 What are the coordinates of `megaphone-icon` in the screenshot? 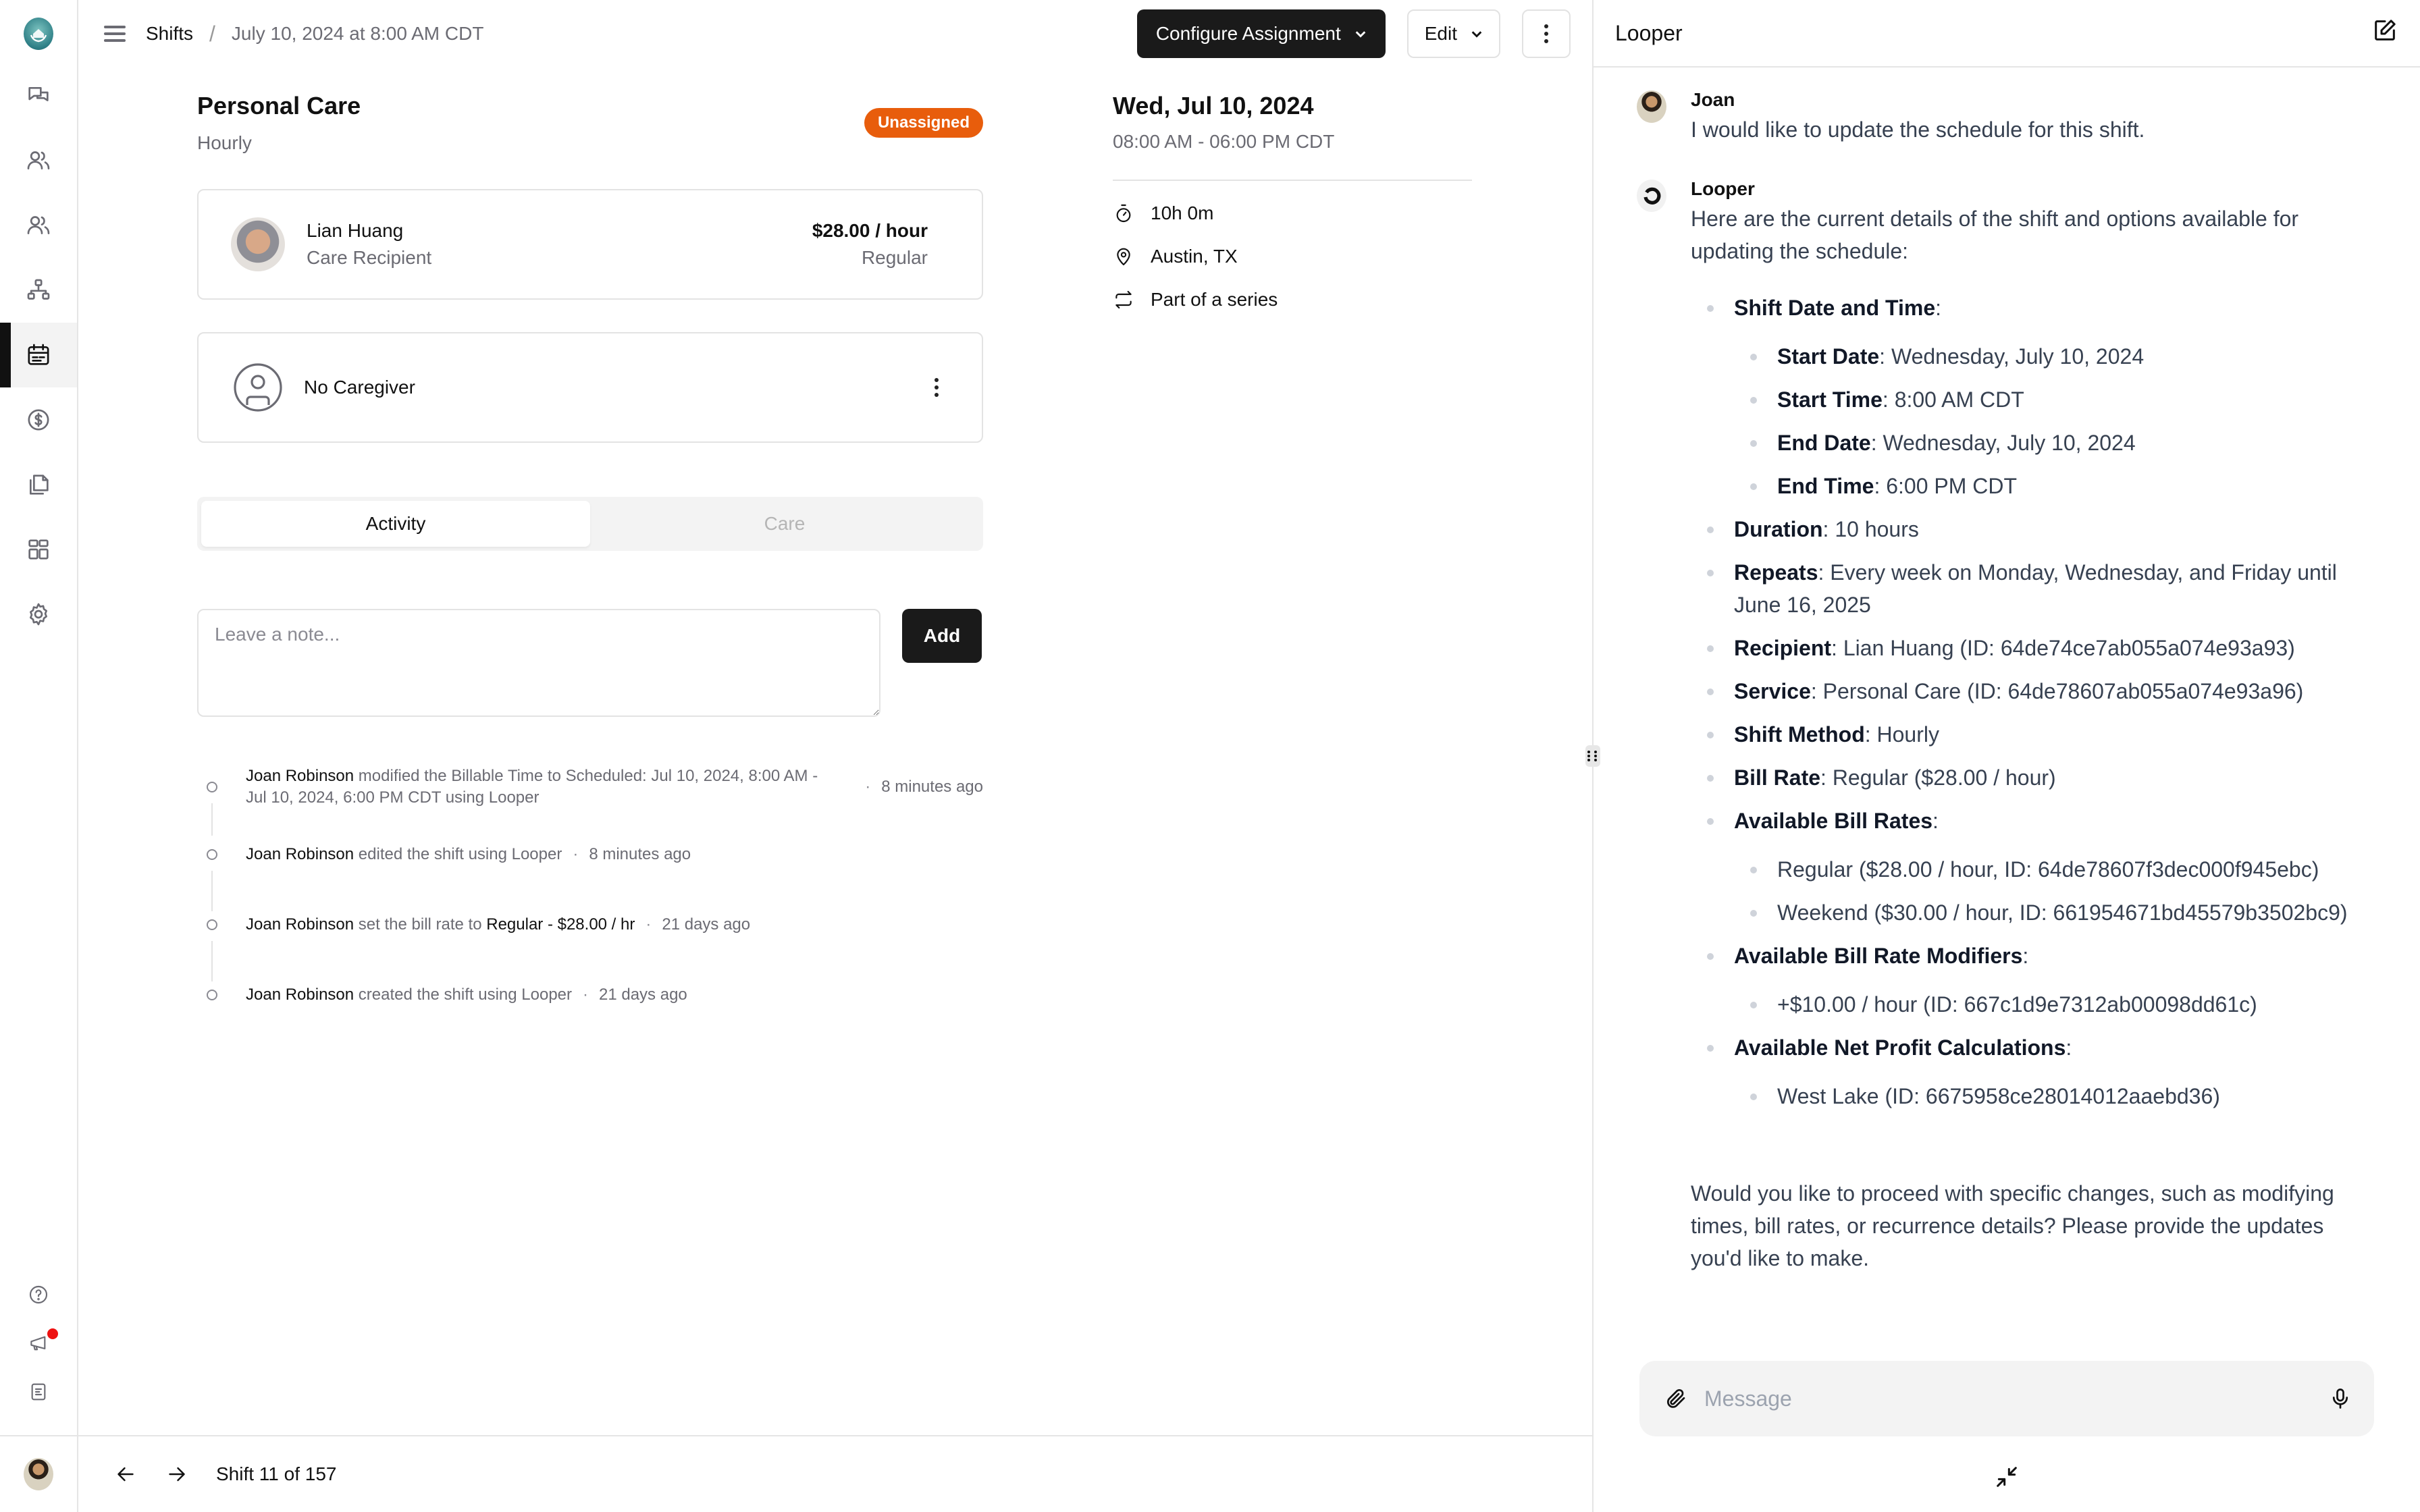 It's located at (38, 1343).